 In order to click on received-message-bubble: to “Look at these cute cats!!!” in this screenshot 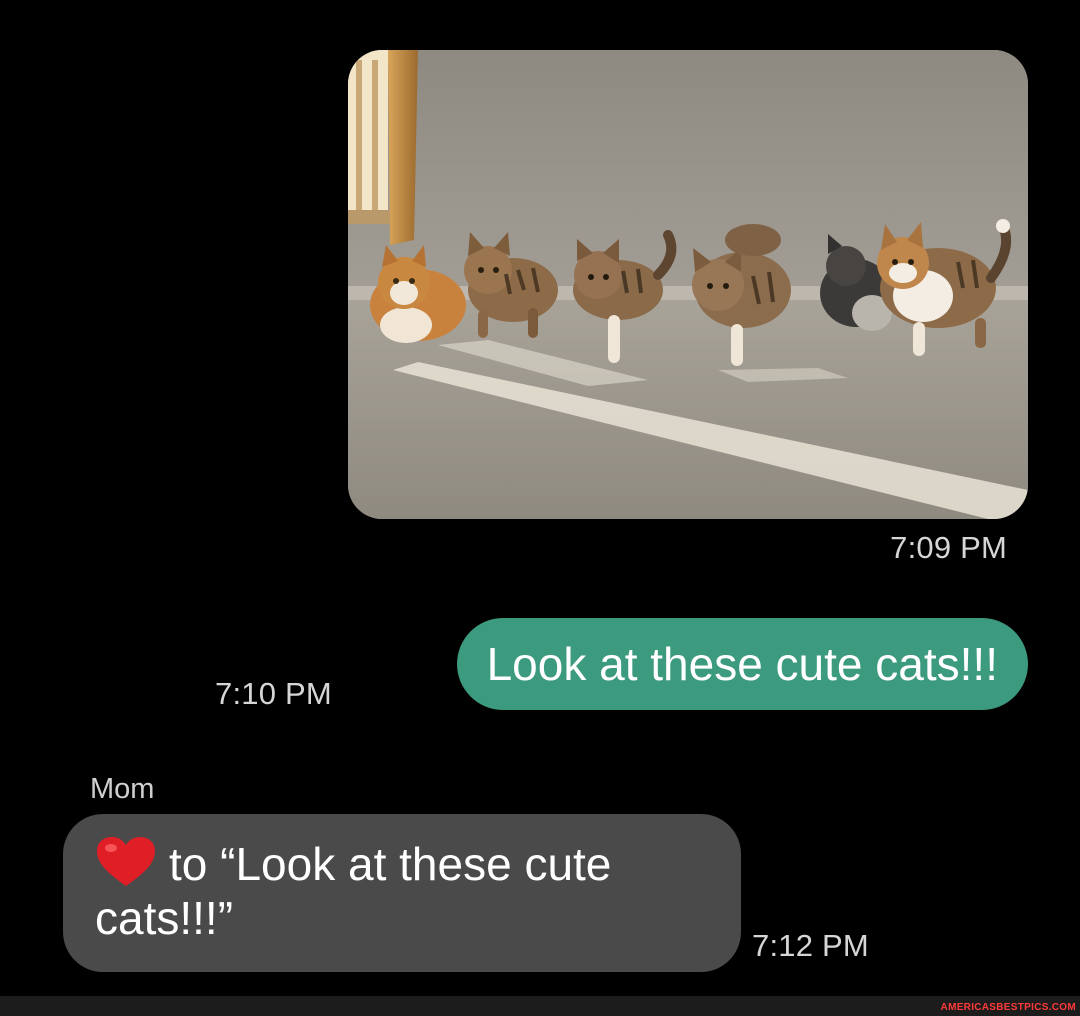, I will do `click(402, 893)`.